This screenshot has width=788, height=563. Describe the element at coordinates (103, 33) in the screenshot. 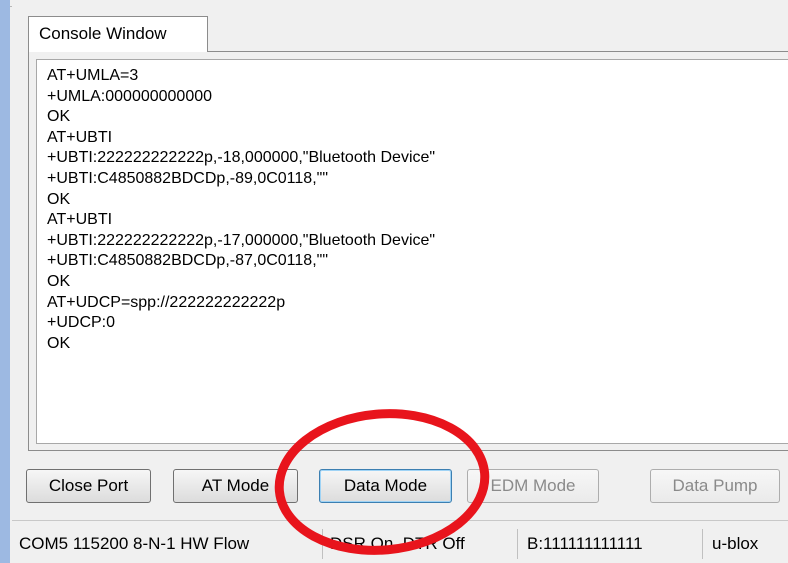

I see `tab-label: Console Window` at that location.